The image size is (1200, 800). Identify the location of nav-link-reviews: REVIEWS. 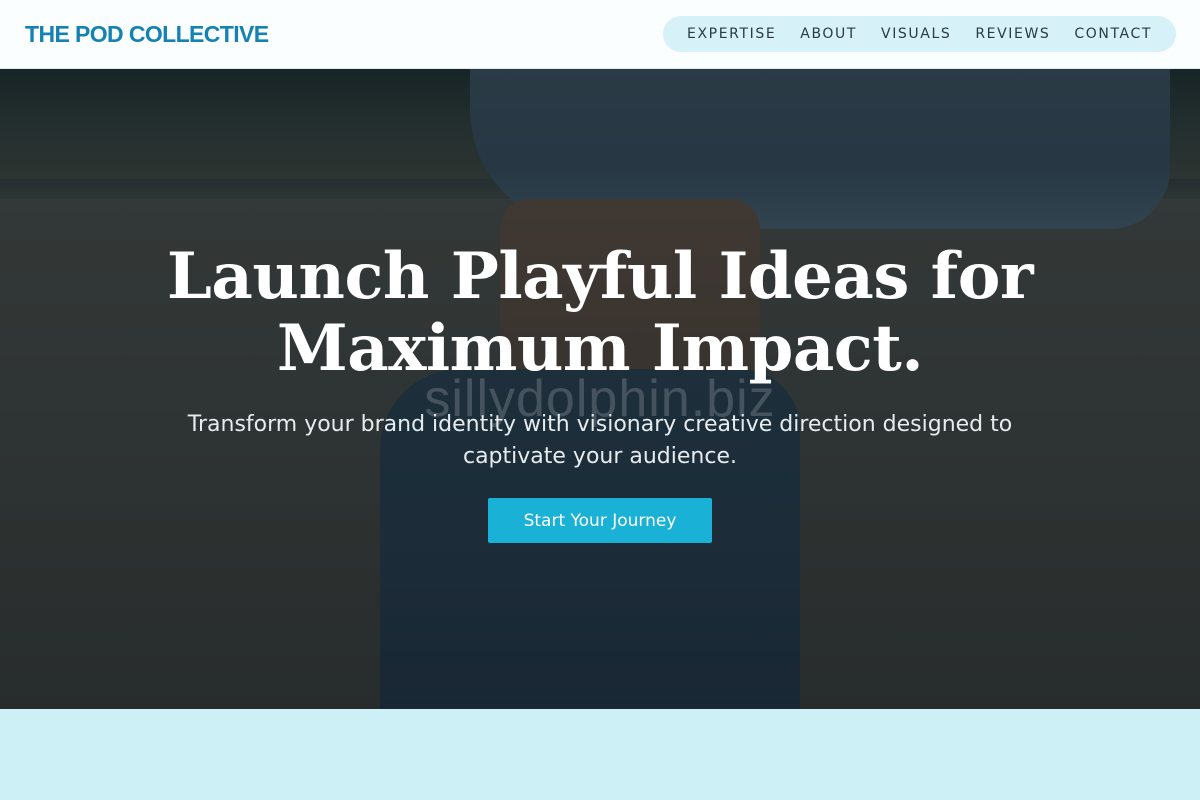
(1012, 34).